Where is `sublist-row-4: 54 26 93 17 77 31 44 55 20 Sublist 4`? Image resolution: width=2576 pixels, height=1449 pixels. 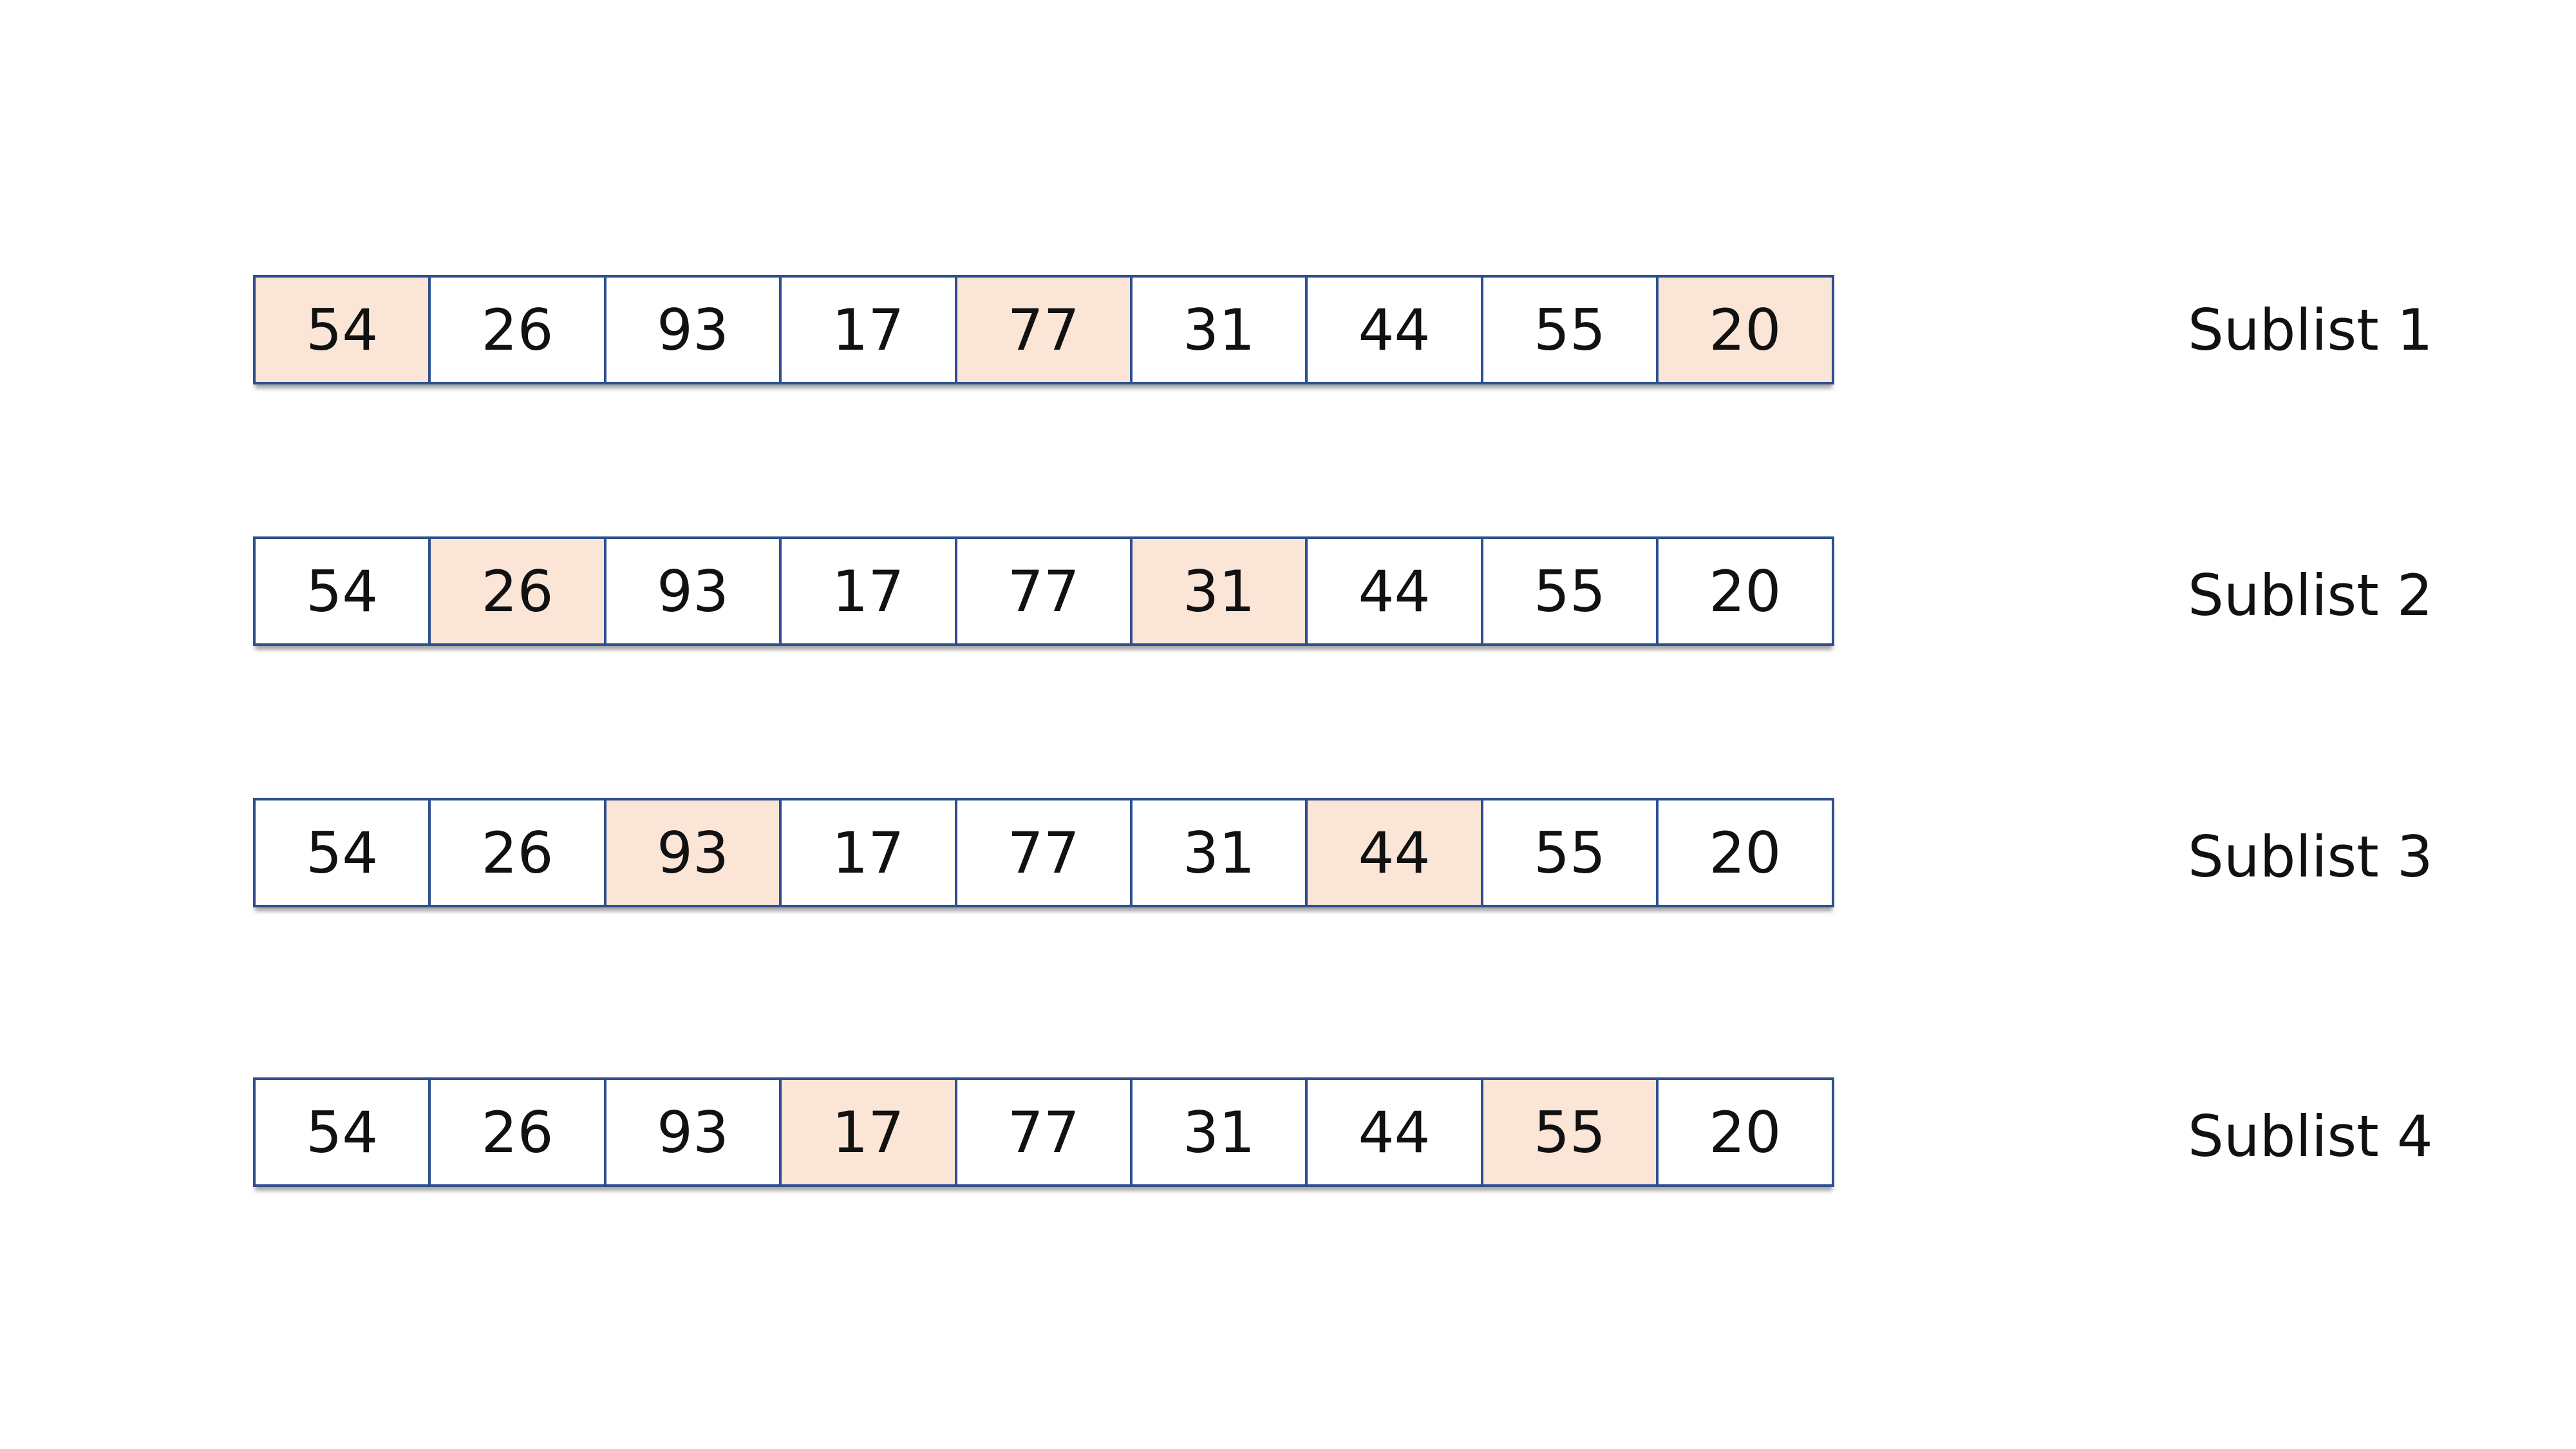 sublist-row-4: 54 26 93 17 77 31 44 55 20 Sublist 4 is located at coordinates (1343, 1132).